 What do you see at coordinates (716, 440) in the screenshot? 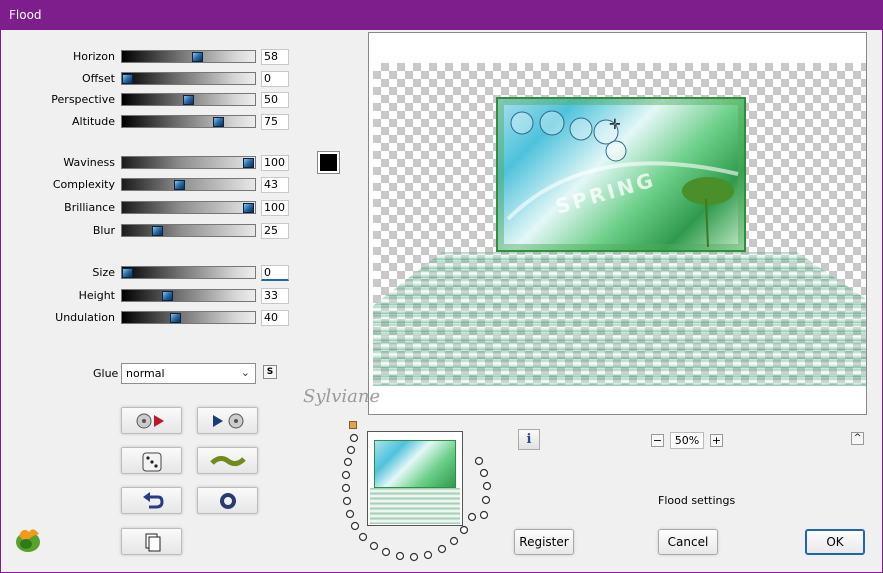
I see `zoom-in-button: +` at bounding box center [716, 440].